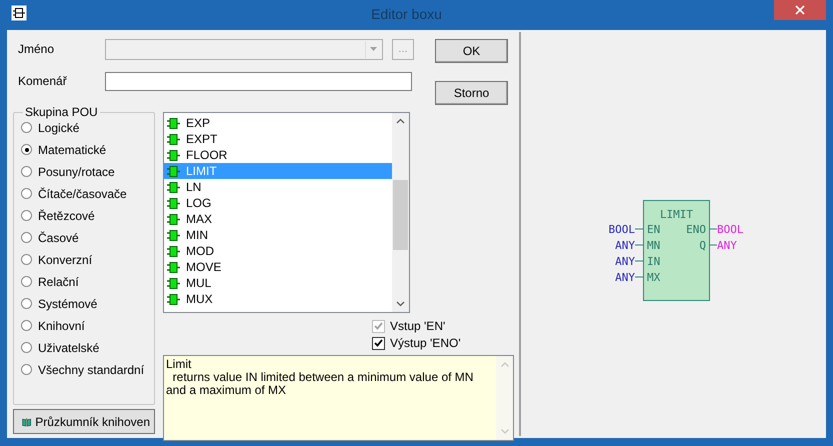 The width and height of the screenshot is (833, 446). I want to click on scrollbar, so click(400, 212).